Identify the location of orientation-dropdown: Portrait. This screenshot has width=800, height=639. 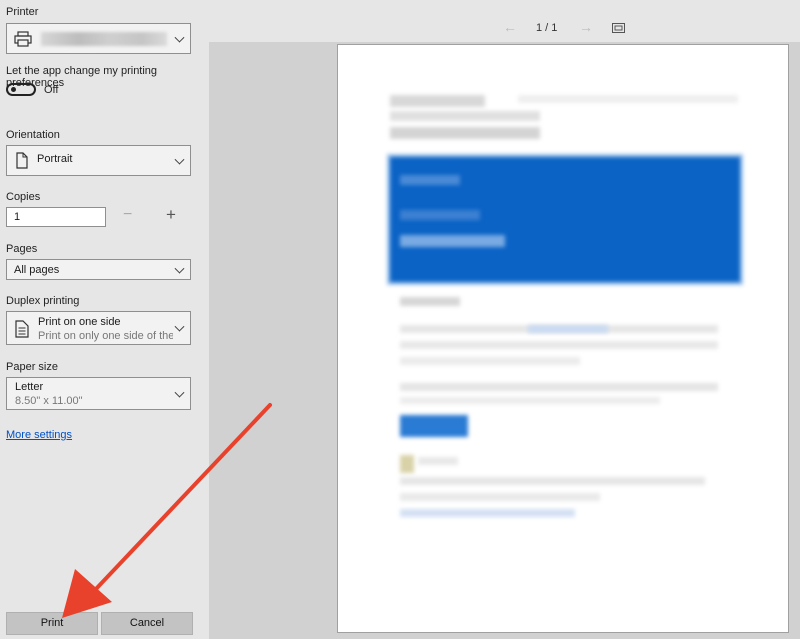
(98, 160).